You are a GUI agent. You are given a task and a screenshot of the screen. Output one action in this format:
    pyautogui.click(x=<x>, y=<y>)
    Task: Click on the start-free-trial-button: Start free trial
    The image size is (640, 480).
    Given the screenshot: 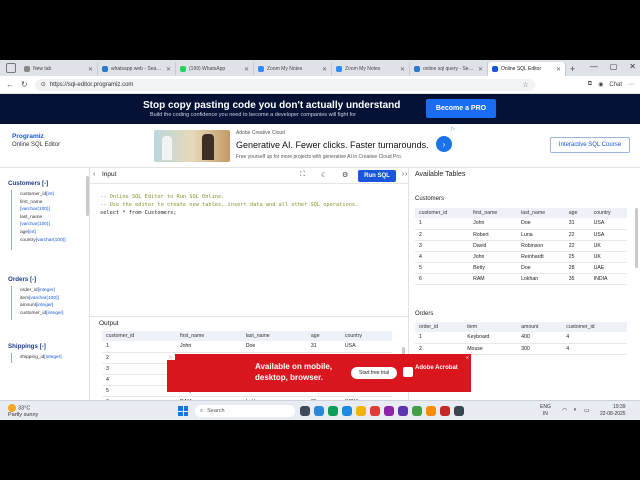 What is the action you would take?
    pyautogui.click(x=374, y=373)
    